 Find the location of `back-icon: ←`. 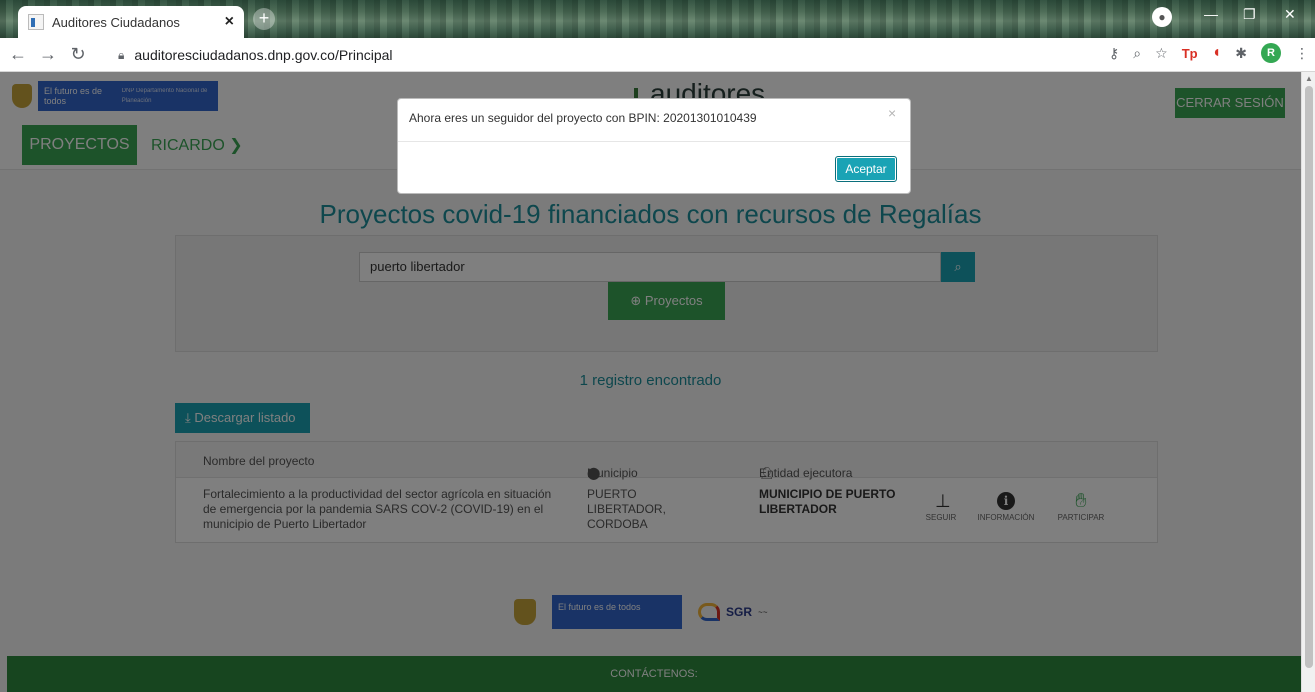

back-icon: ← is located at coordinates (18, 54).